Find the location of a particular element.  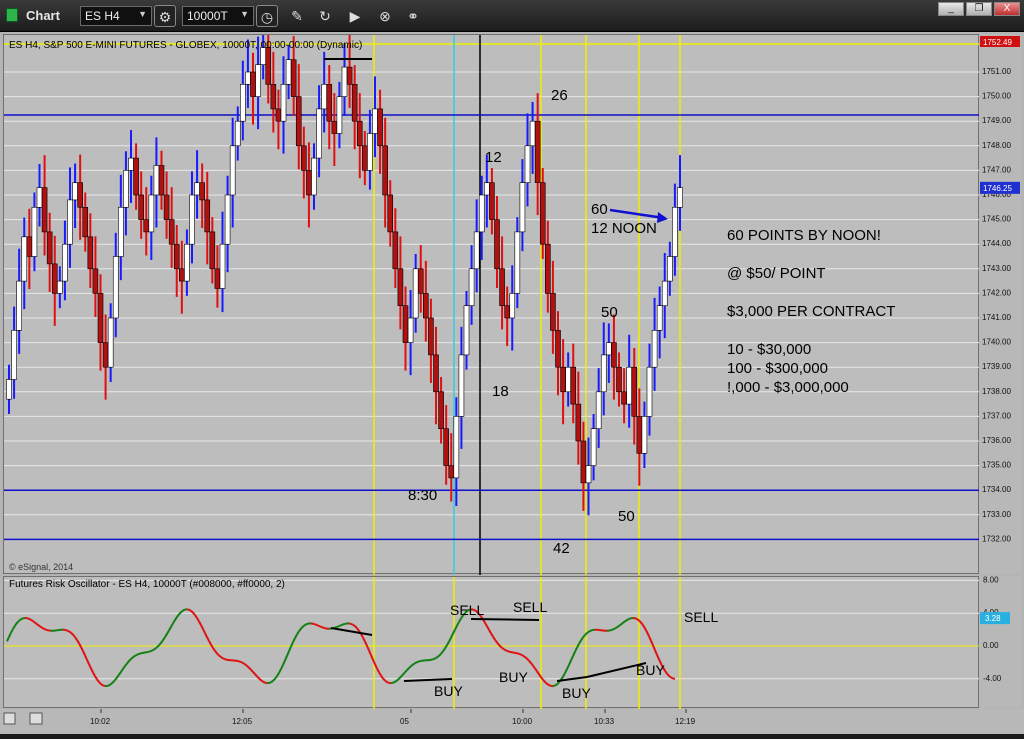

restore-button: ❐ is located at coordinates (979, 9).